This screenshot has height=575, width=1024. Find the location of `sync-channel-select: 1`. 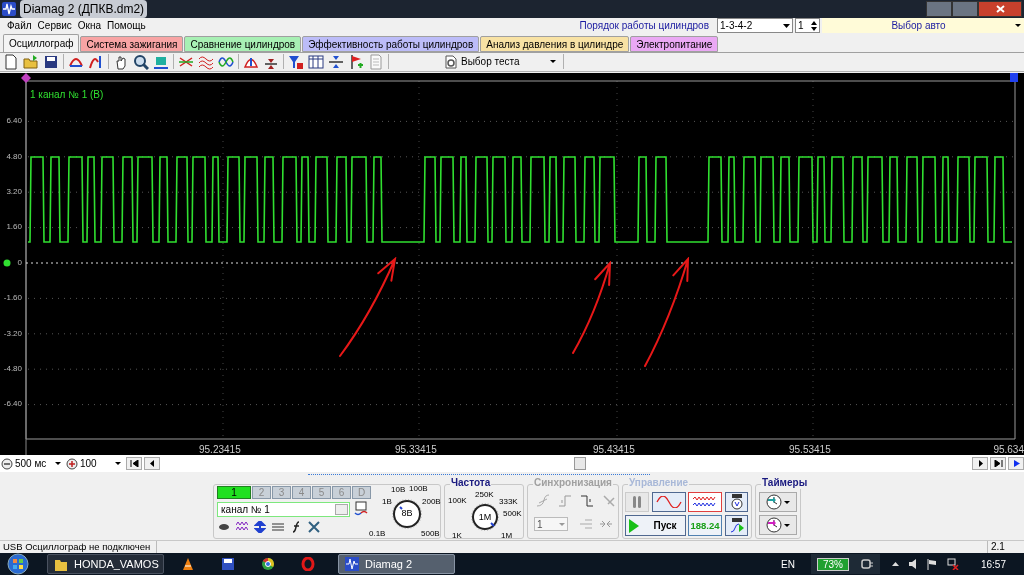

sync-channel-select: 1 is located at coordinates (551, 524).